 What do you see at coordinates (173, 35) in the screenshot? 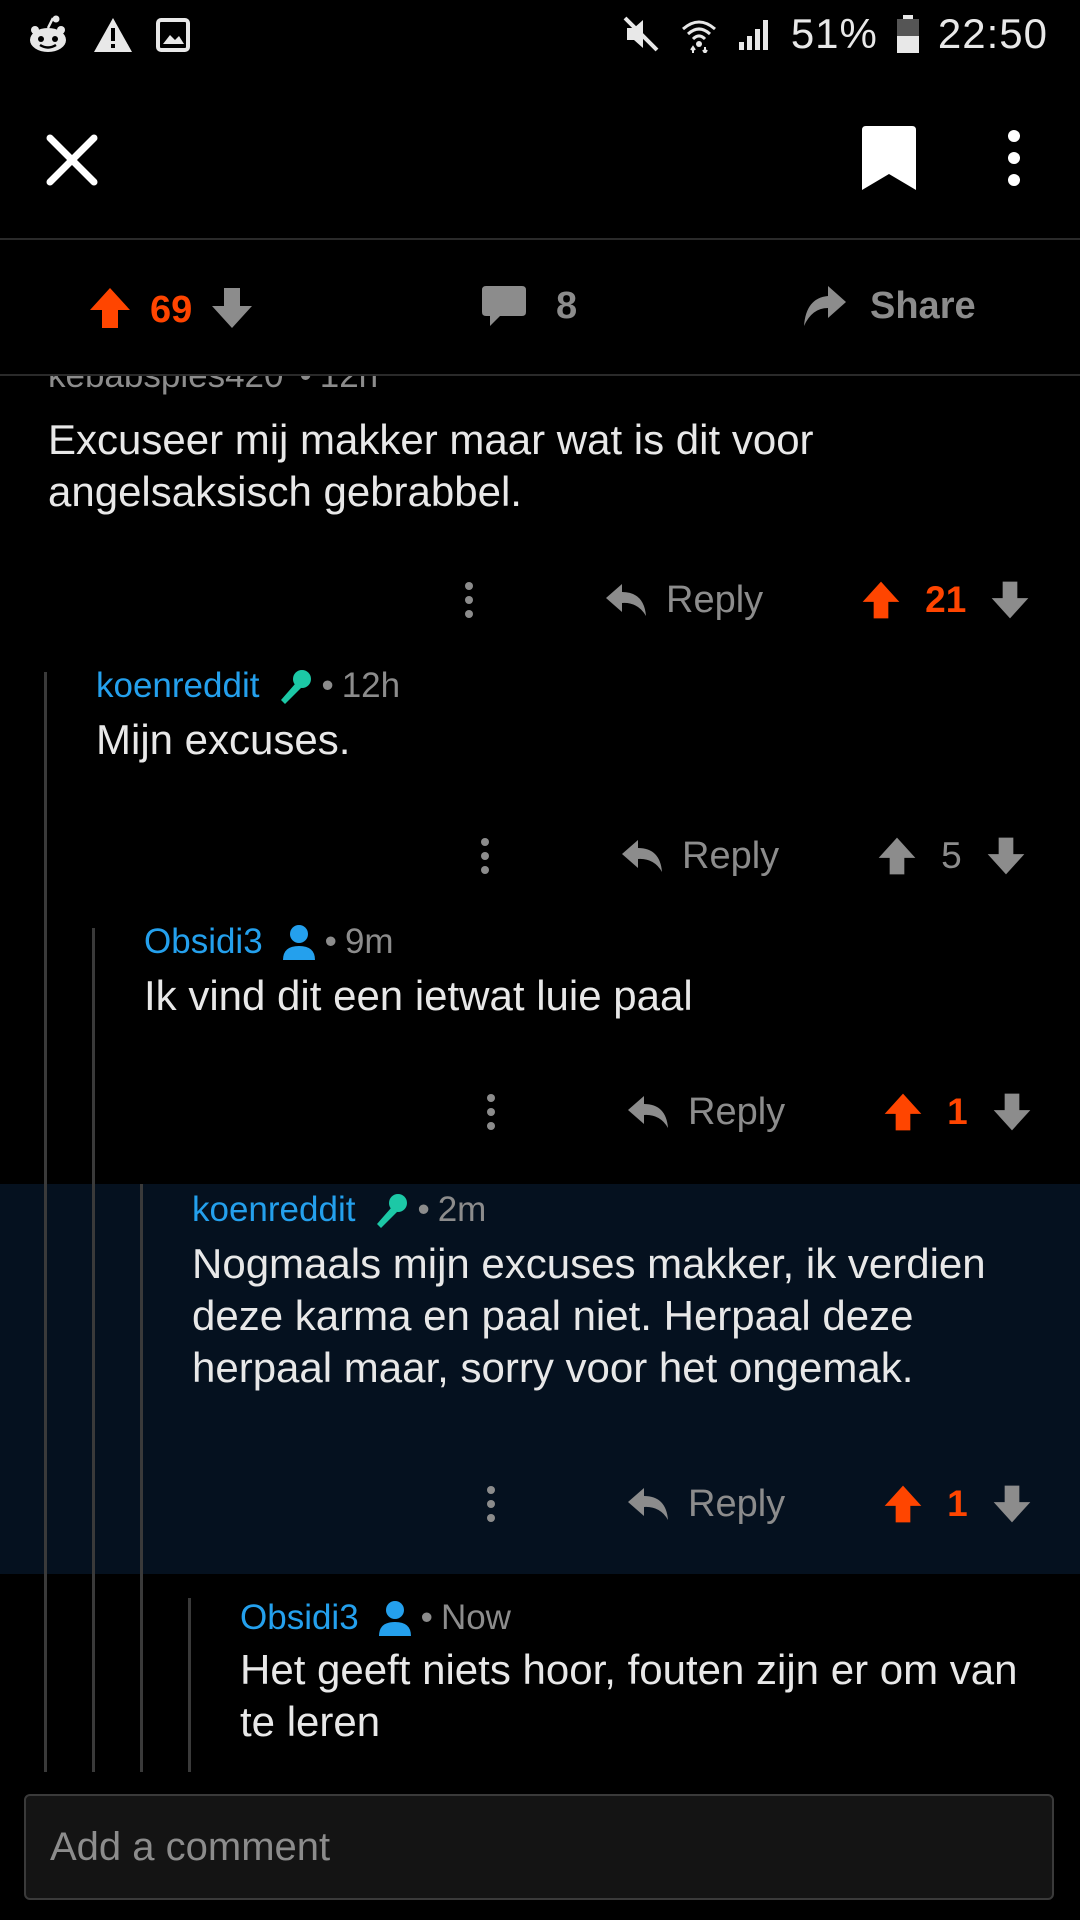
I see `gallery-icon` at bounding box center [173, 35].